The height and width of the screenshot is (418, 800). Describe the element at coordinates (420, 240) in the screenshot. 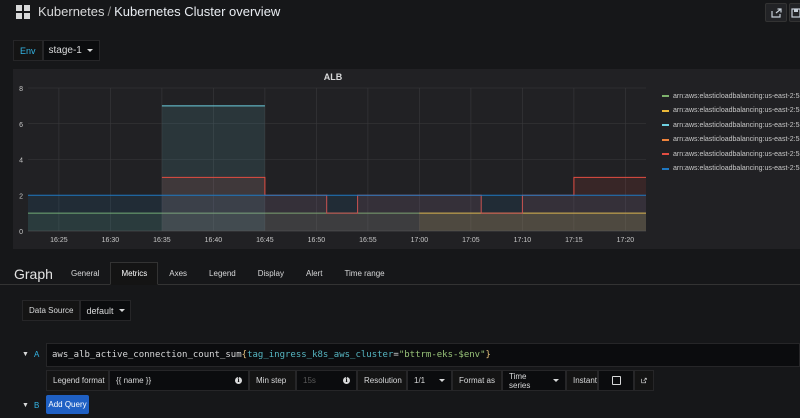

I see `x-tick-label: 17:00` at that location.